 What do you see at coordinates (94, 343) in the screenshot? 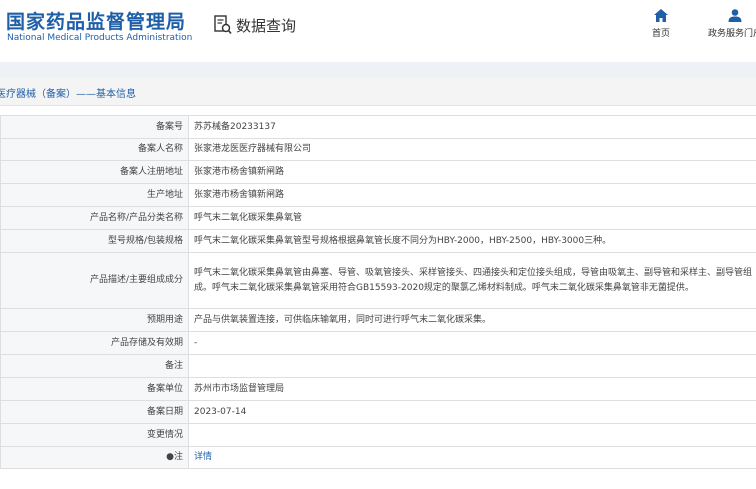
I see `field-label: 产品存储及有效期` at bounding box center [94, 343].